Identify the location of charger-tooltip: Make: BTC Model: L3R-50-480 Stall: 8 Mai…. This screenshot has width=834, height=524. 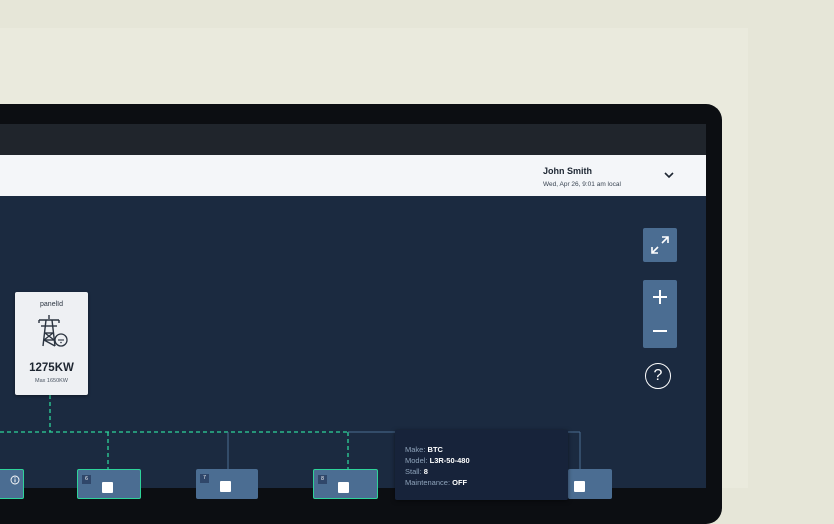
(481, 465).